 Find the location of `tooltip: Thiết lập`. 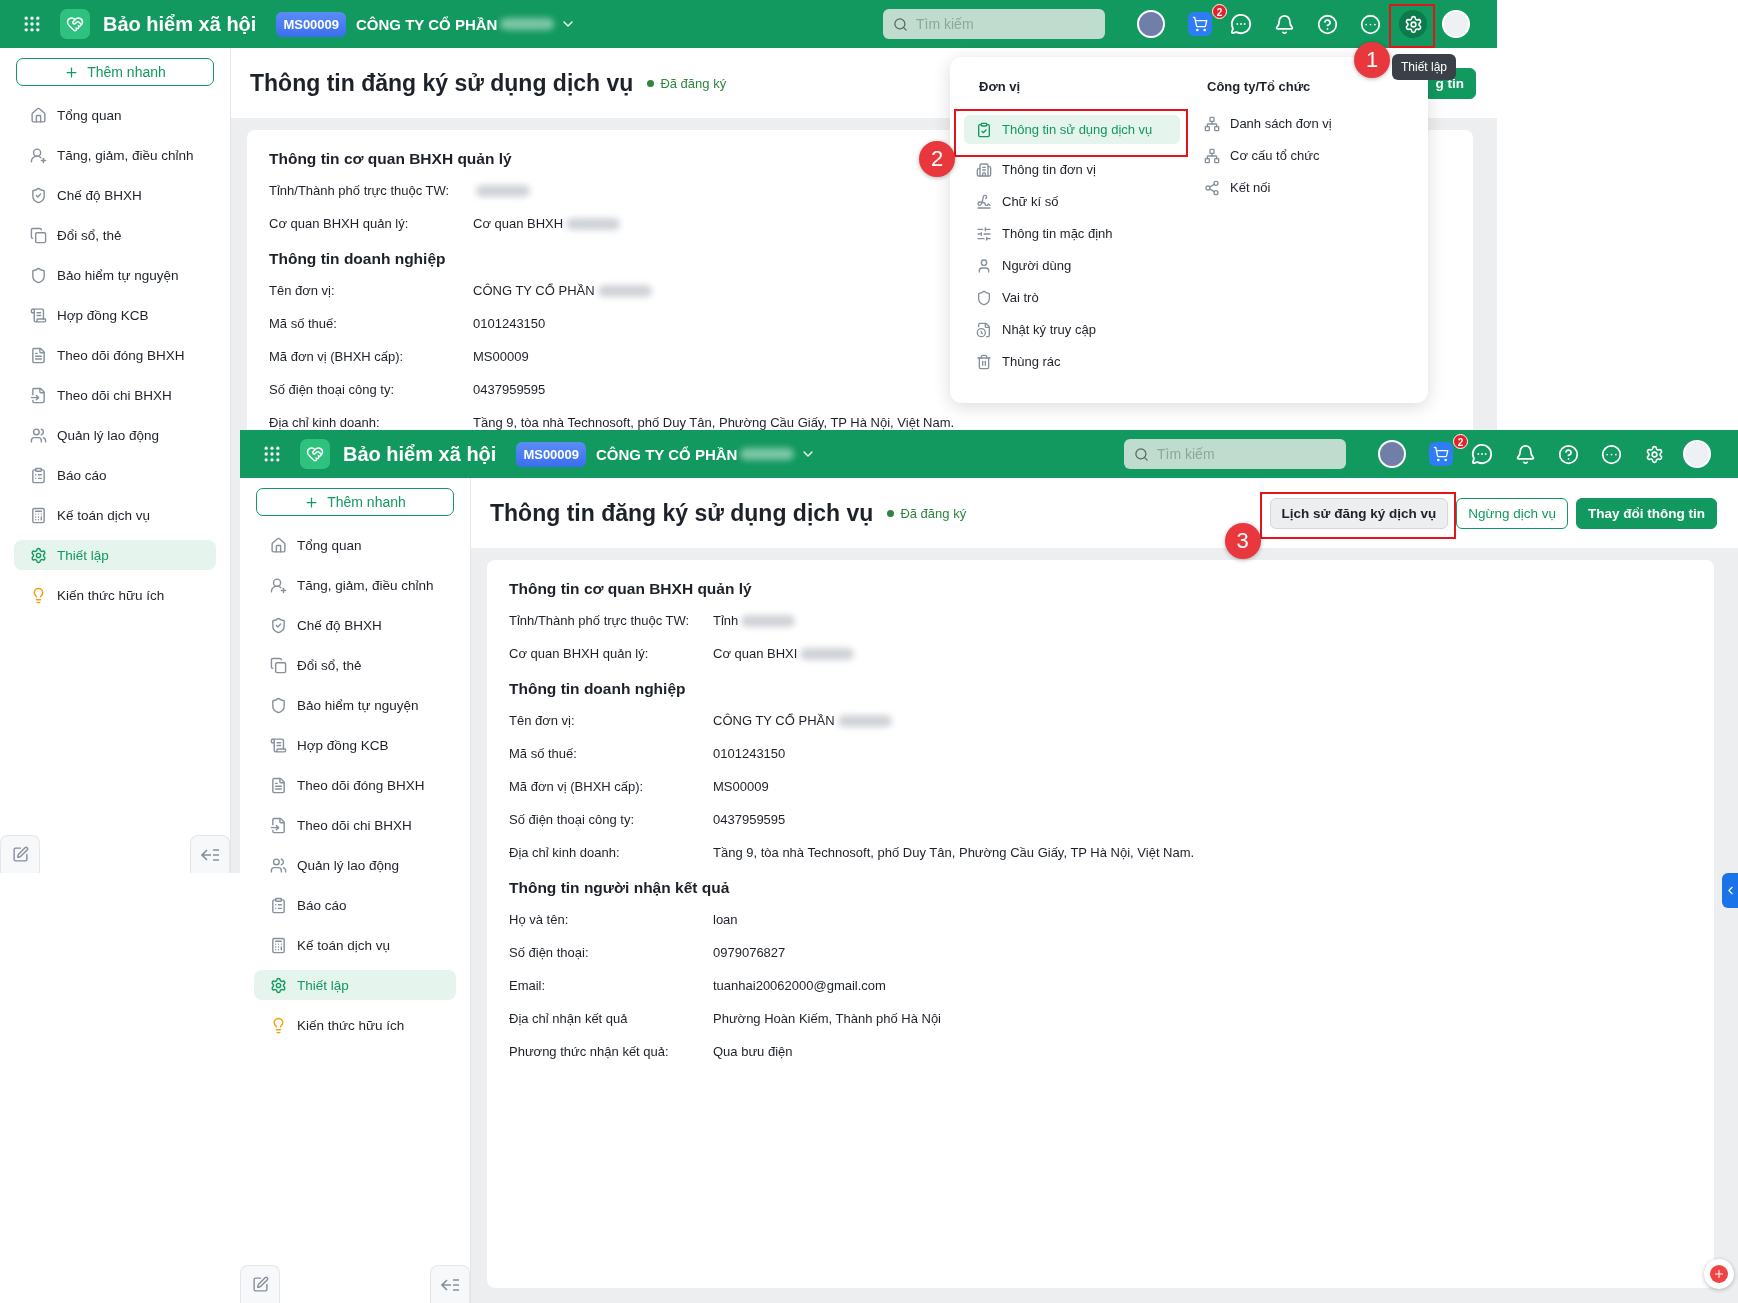

tooltip: Thiết lập is located at coordinates (1423, 67).